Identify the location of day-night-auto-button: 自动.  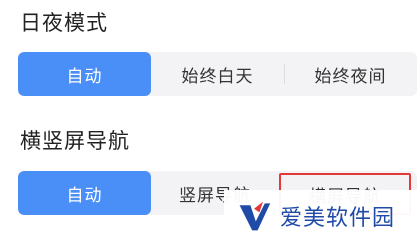
(84, 74).